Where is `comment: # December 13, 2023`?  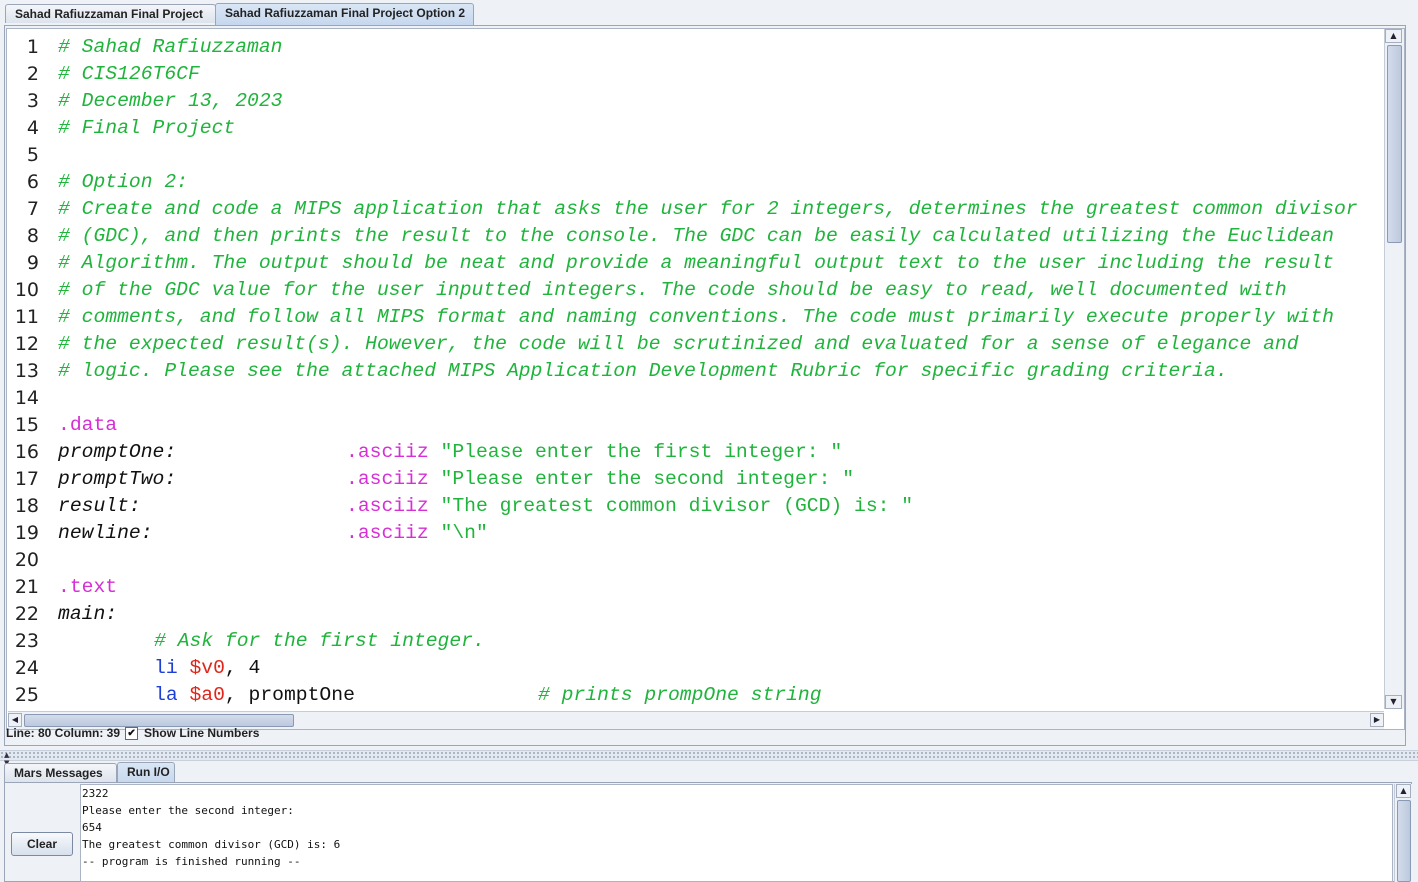 comment: # December 13, 2023 is located at coordinates (170, 101).